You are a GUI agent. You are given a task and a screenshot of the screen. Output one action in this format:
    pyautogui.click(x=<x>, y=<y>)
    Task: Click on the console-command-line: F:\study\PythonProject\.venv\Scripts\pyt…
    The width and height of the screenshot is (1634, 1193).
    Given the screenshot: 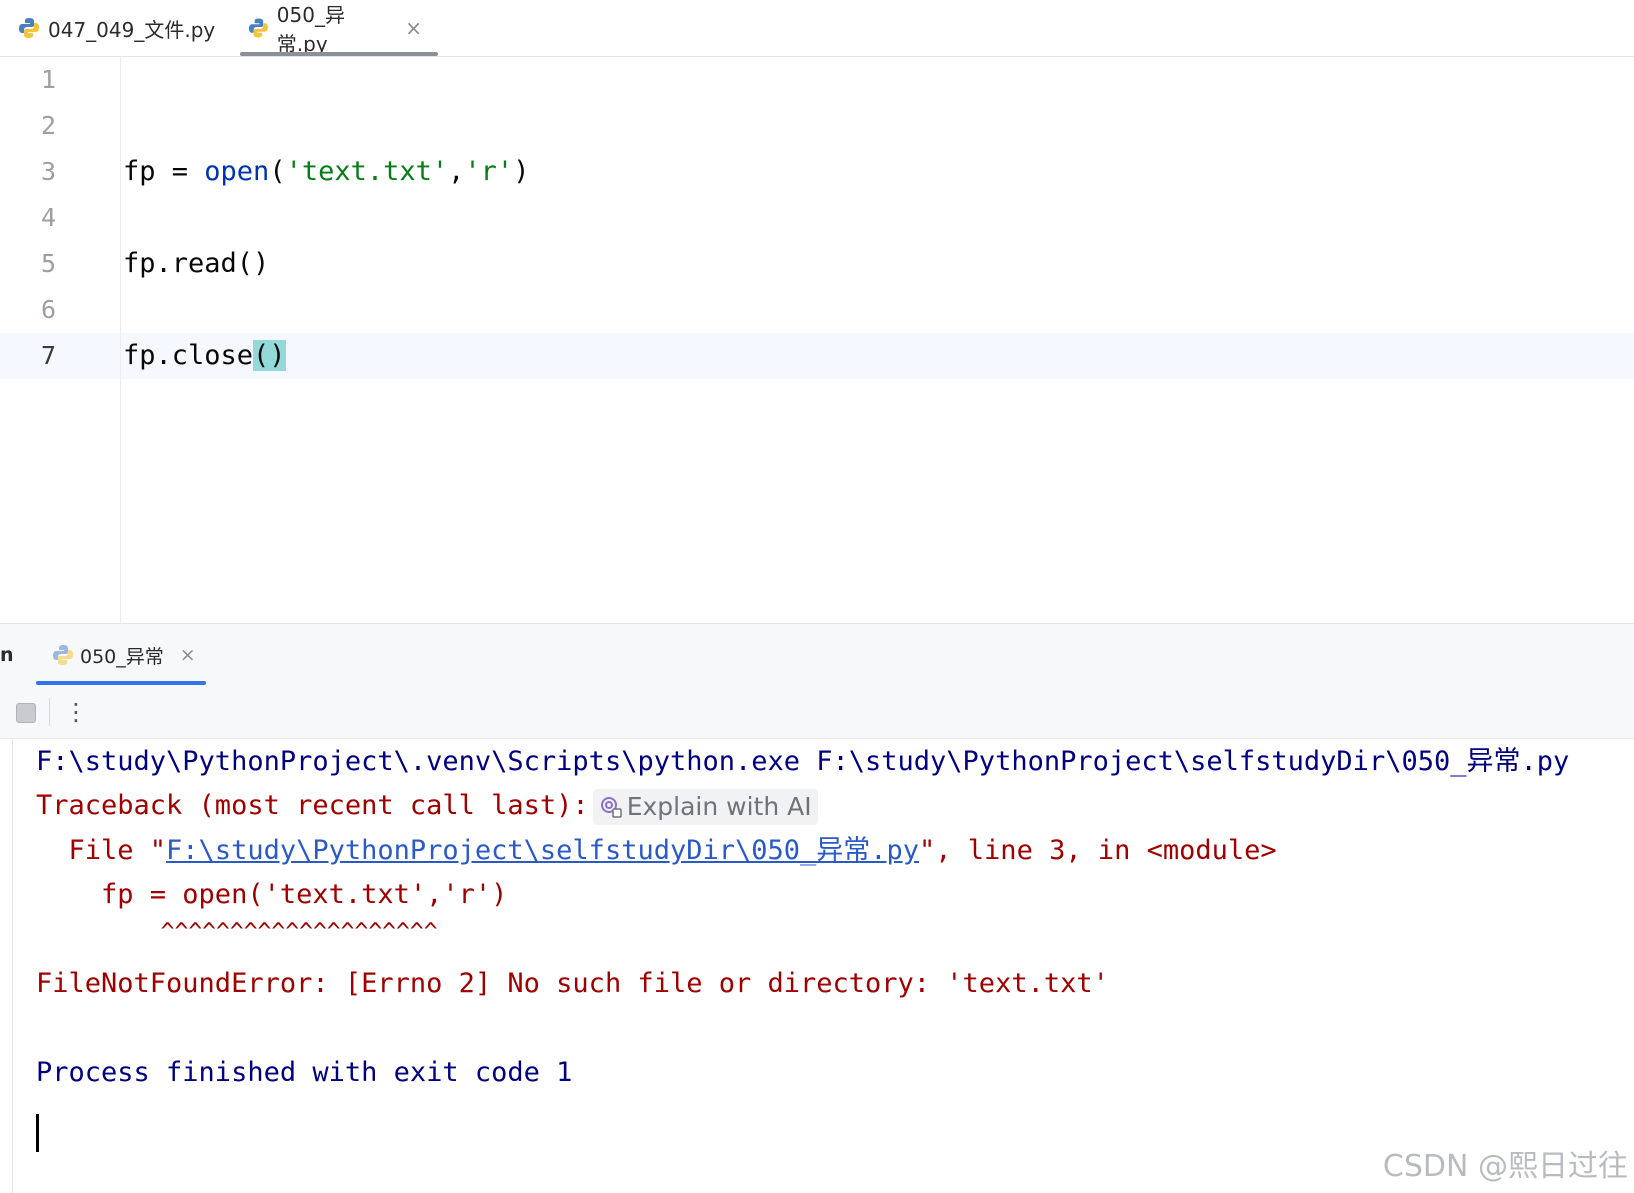 What is the action you would take?
    pyautogui.click(x=803, y=761)
    